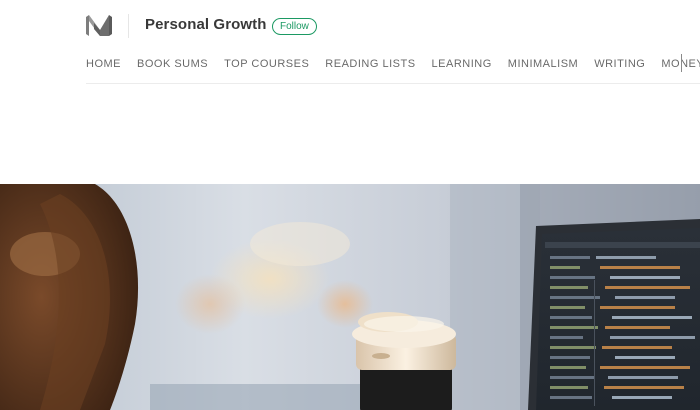  What do you see at coordinates (393, 83) in the screenshot?
I see `header-bottom-rule` at bounding box center [393, 83].